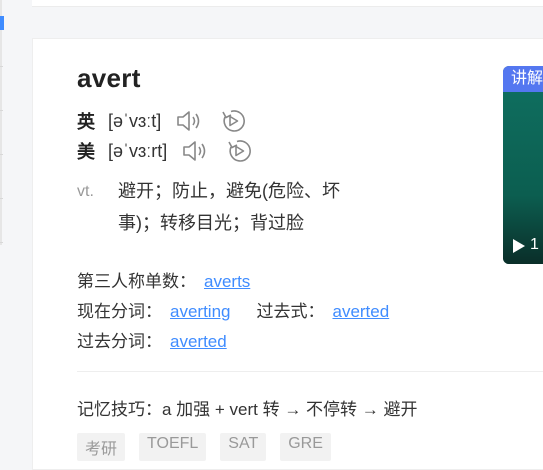  I want to click on sidebar-rail, so click(1, 122).